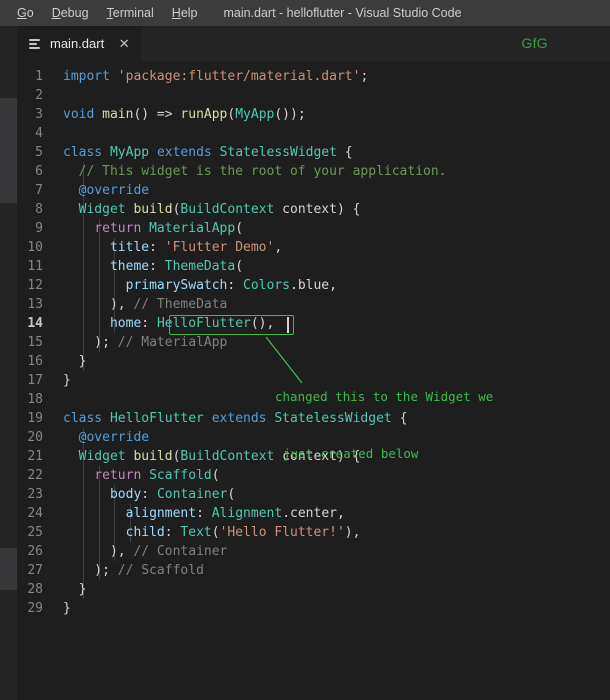 This screenshot has height=700, width=610. Describe the element at coordinates (130, 13) in the screenshot. I see `menu-item-terminal: Terminal` at that location.